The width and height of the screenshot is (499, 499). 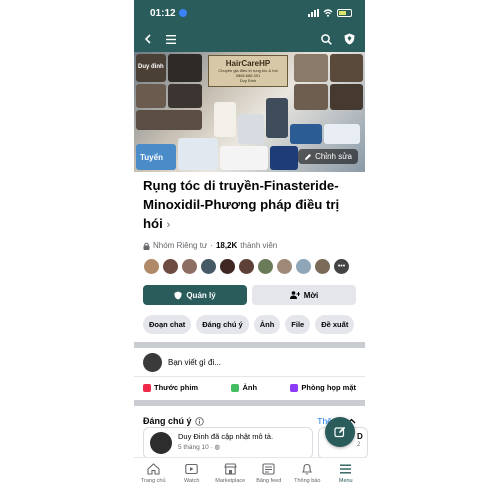 What do you see at coordinates (199, 421) in the screenshot?
I see `info-icon` at bounding box center [199, 421].